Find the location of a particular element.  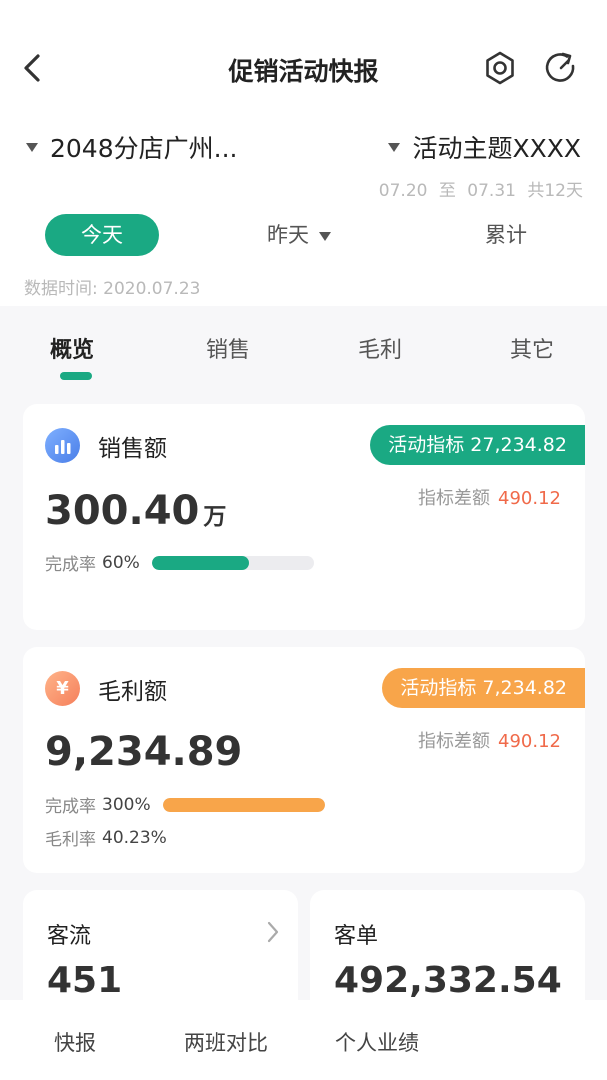

bar-chart-icon is located at coordinates (62, 445).